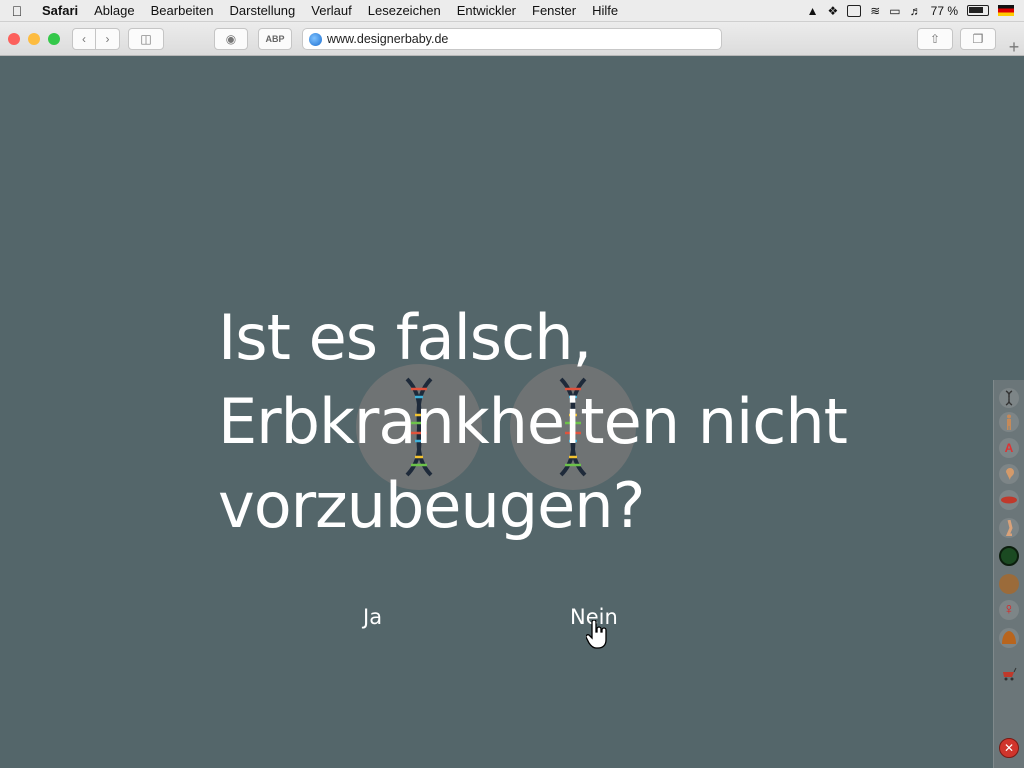 The image size is (1024, 768). Describe the element at coordinates (182, 10) in the screenshot. I see `menu-item-bearbeiten: Bearbeiten` at that location.